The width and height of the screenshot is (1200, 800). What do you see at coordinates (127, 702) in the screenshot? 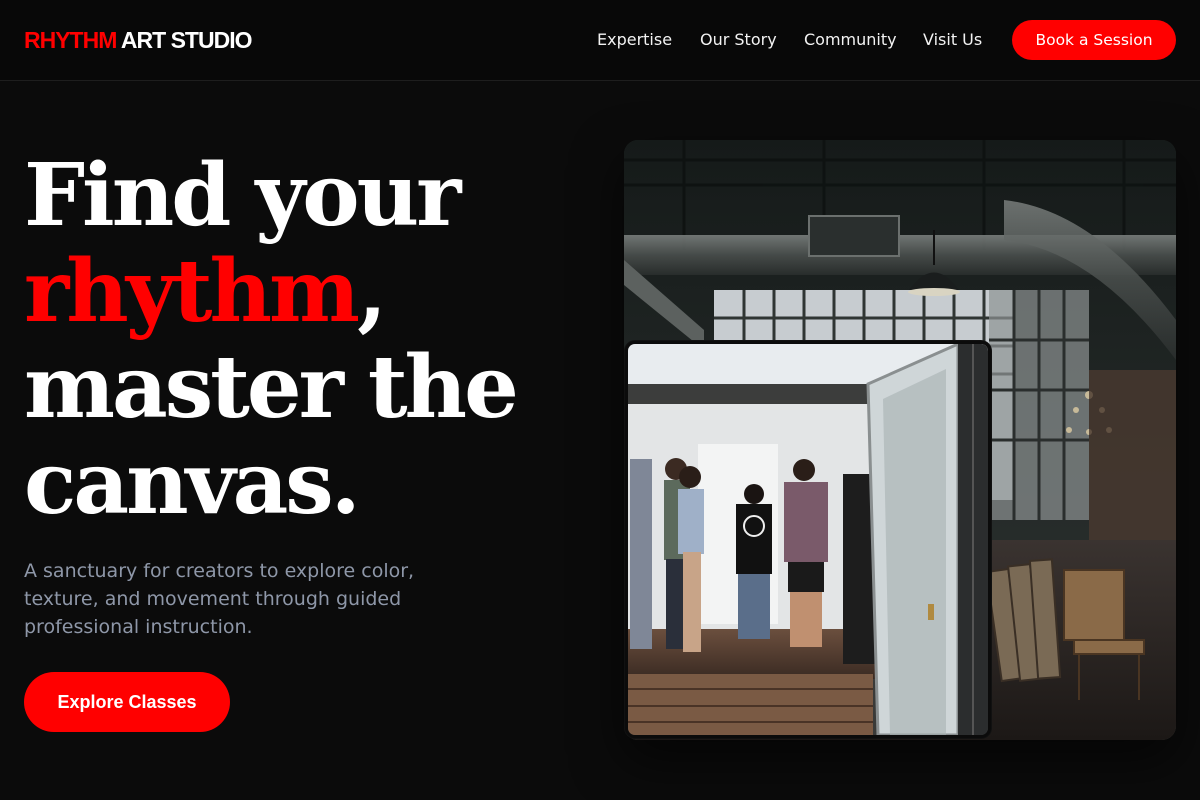
I see `explore-classes-button: Explore Classes` at bounding box center [127, 702].